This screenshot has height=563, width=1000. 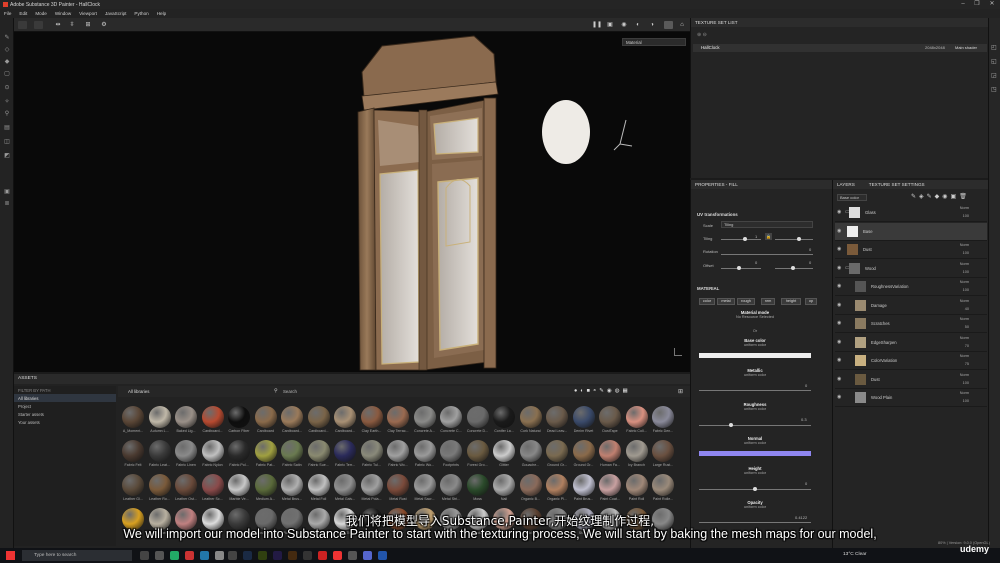 What do you see at coordinates (911, 250) in the screenshot?
I see `layer-row: ◉ Dust Norm 100` at bounding box center [911, 250].